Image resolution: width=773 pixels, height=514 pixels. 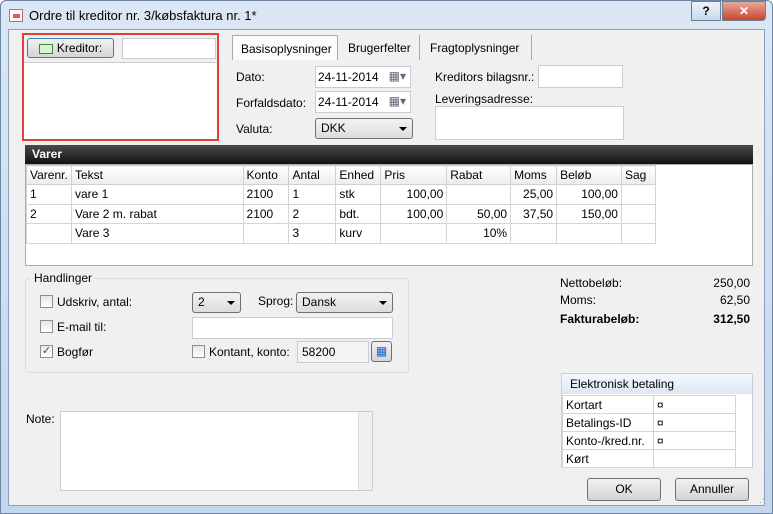 I want to click on creditor-panel: Kreditor:, so click(x=120, y=87).